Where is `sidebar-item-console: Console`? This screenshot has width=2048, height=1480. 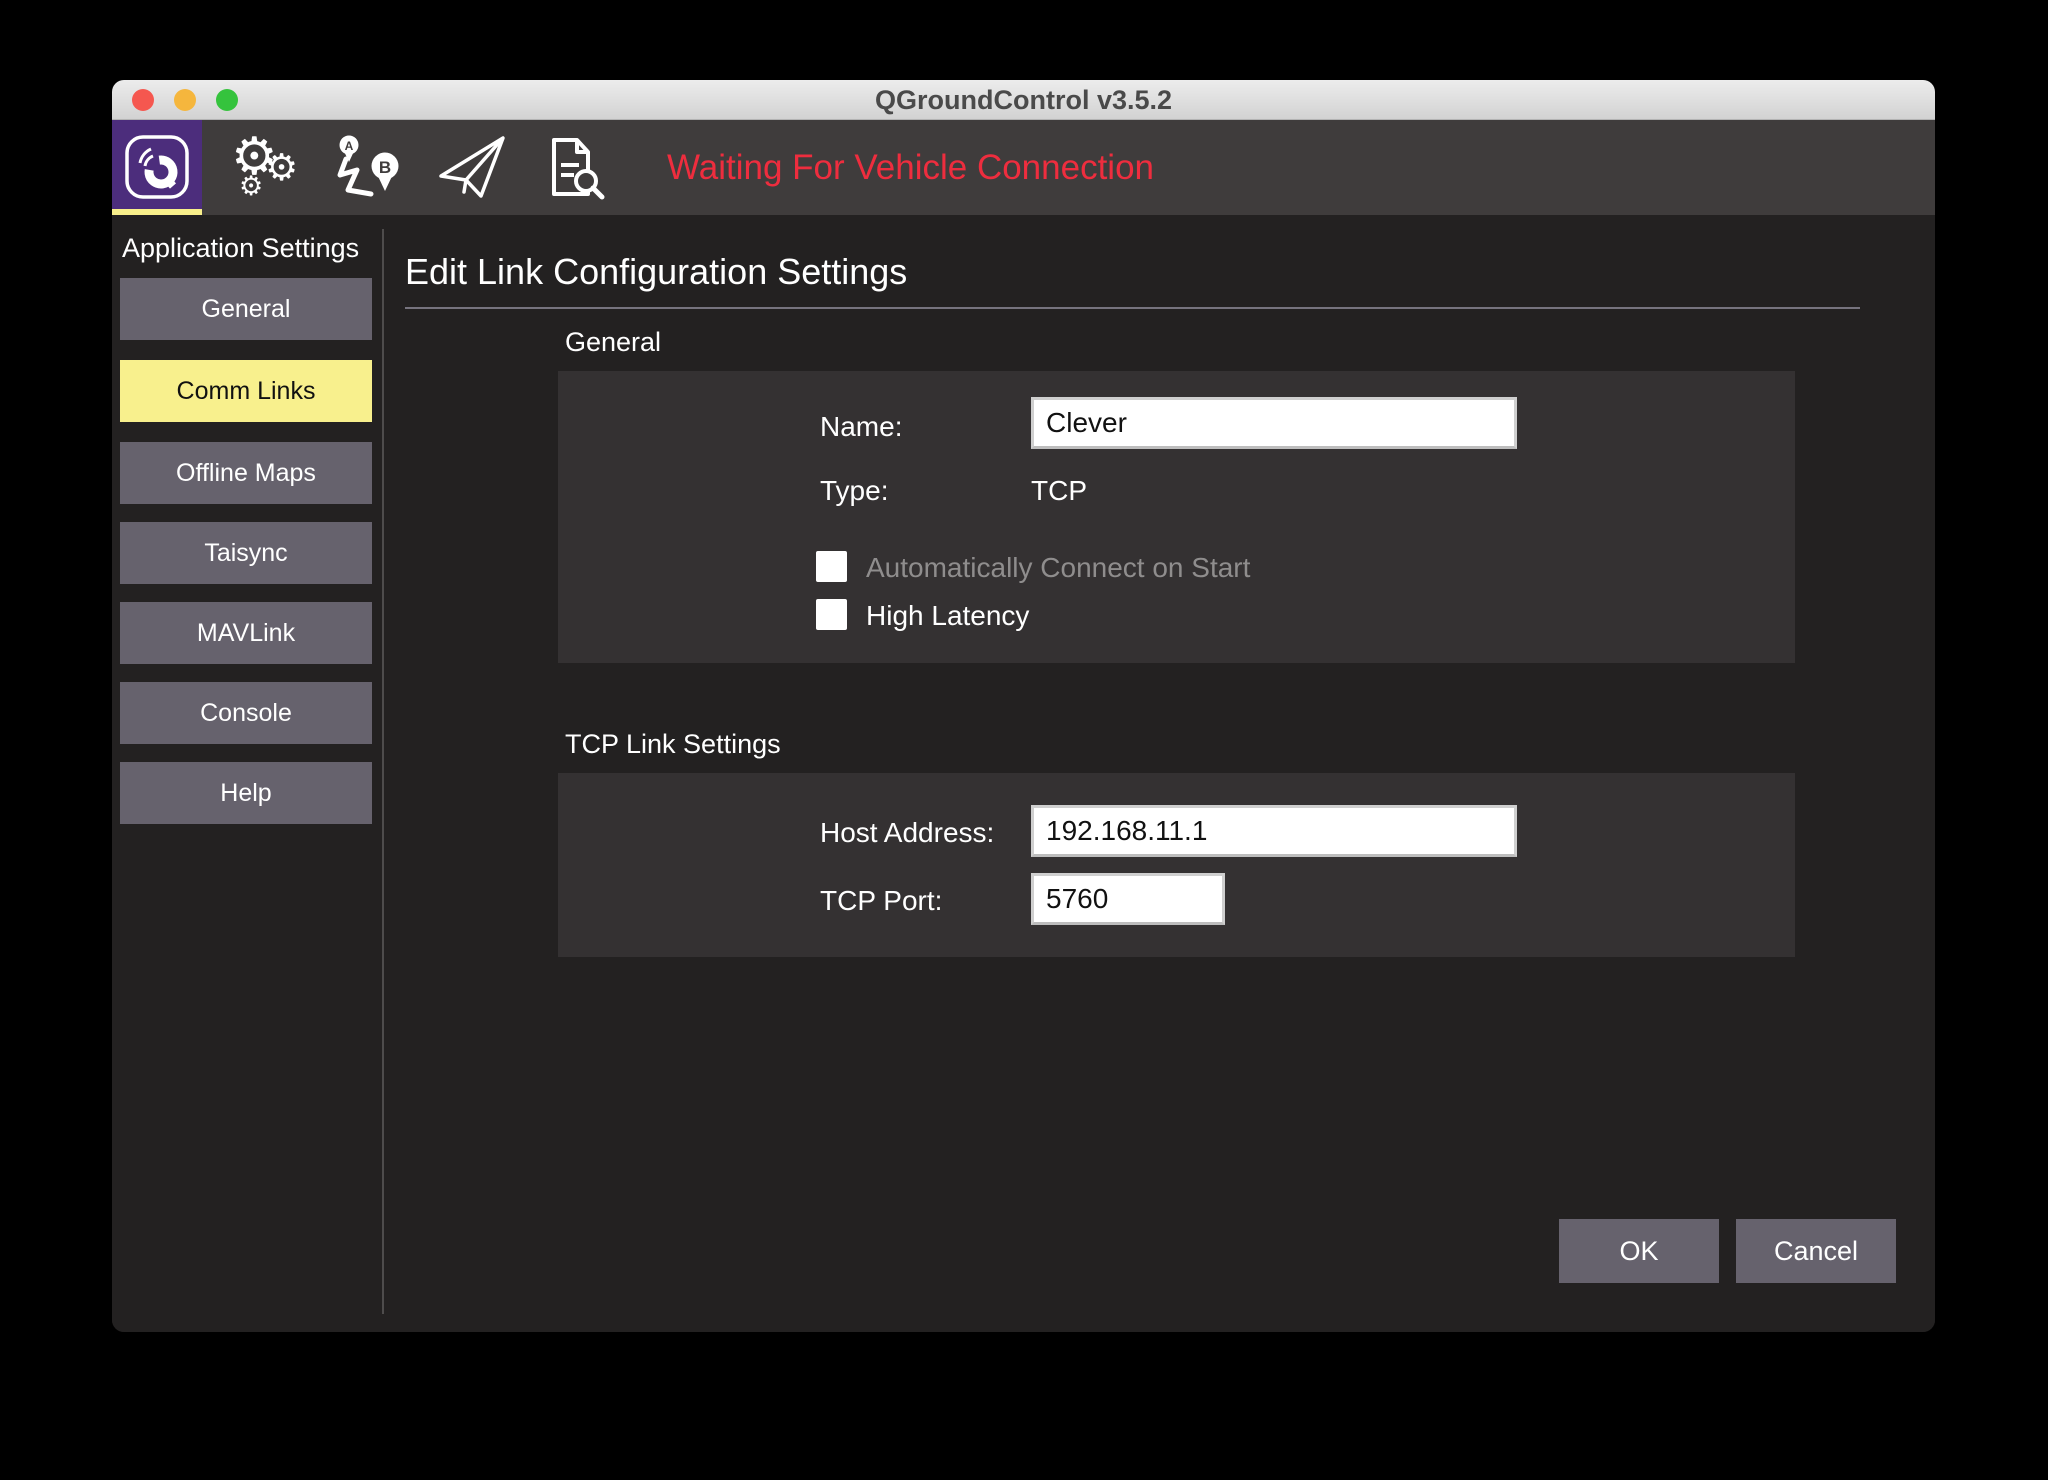
sidebar-item-console: Console is located at coordinates (246, 713).